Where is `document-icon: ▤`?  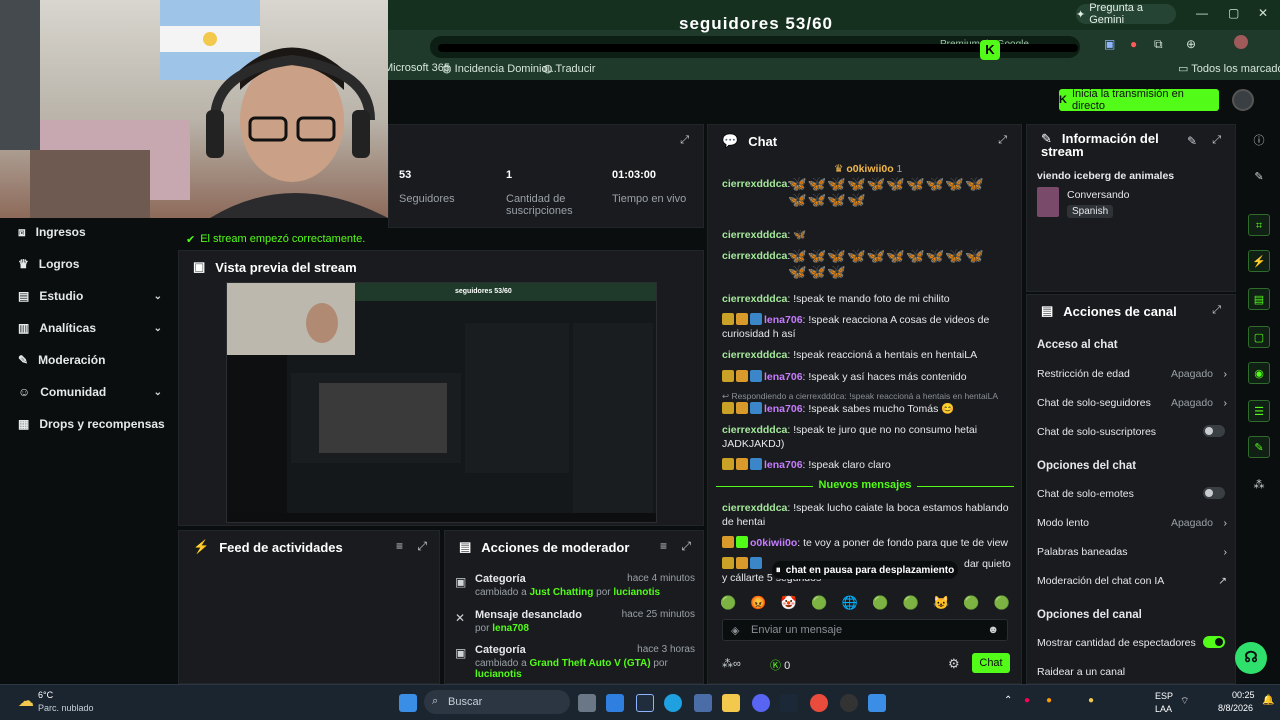 document-icon: ▤ is located at coordinates (1259, 299).